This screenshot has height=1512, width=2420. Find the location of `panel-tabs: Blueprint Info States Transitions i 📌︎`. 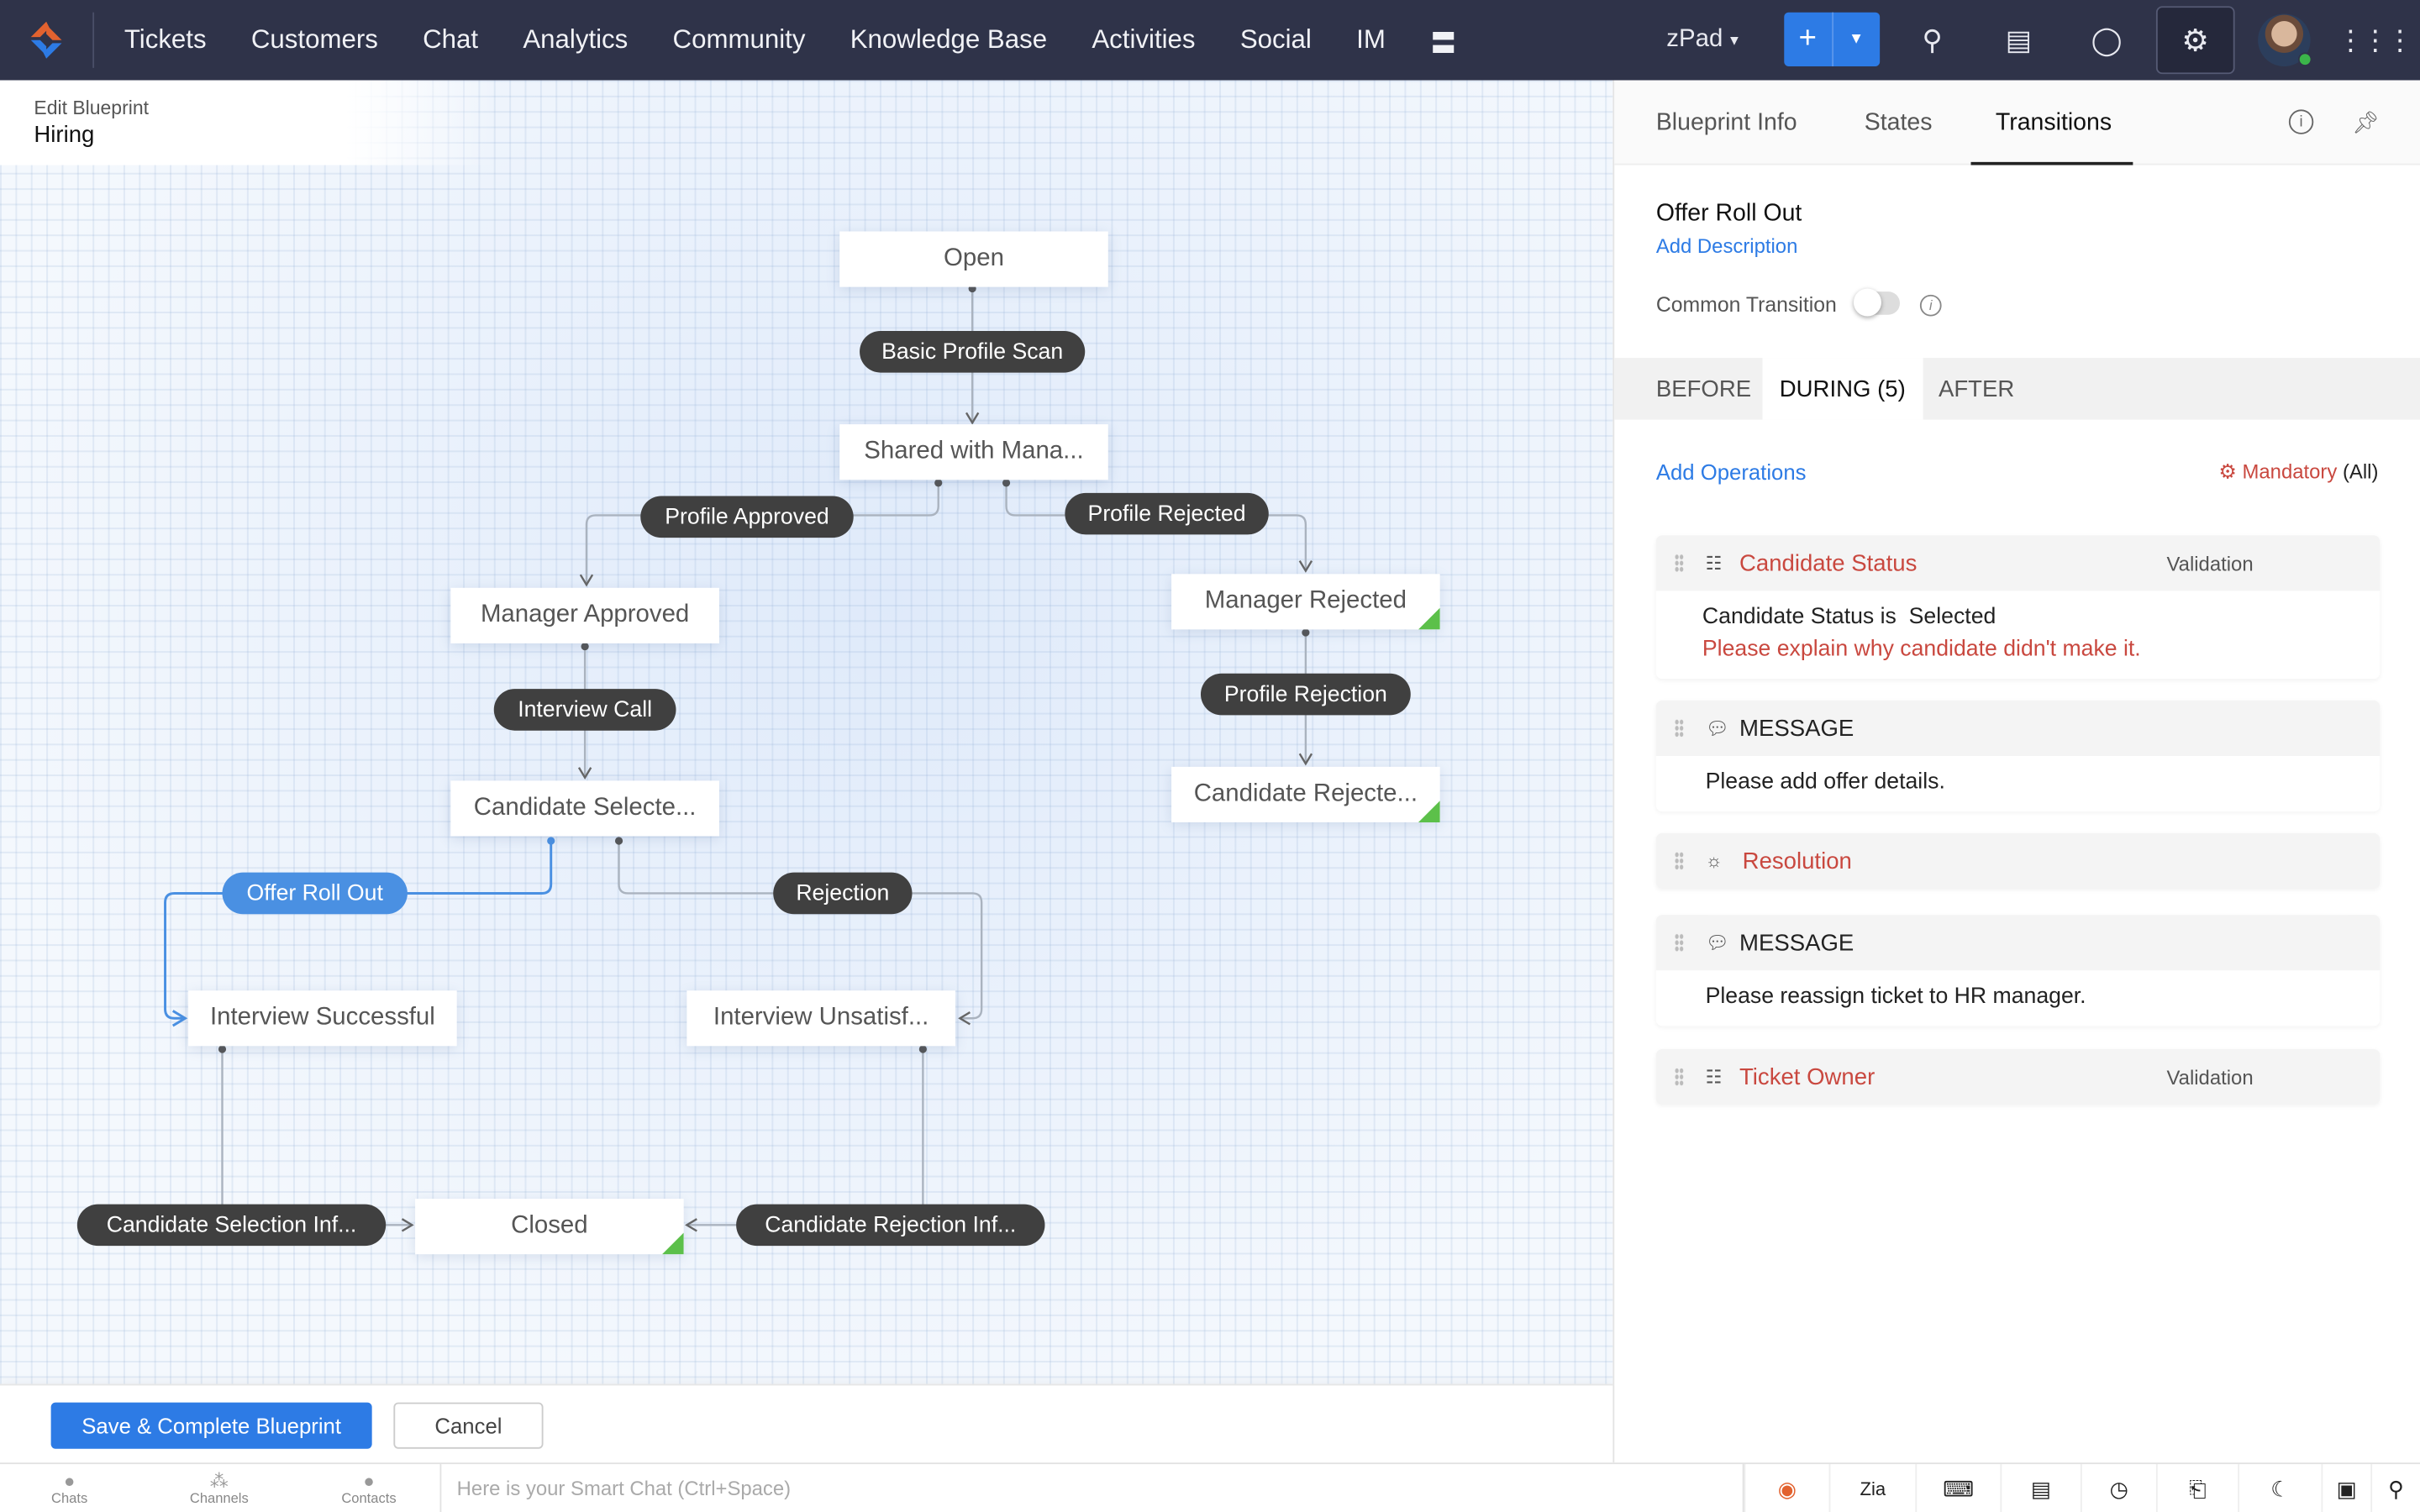

panel-tabs: Blueprint Info States Transitions i 📌︎ is located at coordinates (2017, 122).